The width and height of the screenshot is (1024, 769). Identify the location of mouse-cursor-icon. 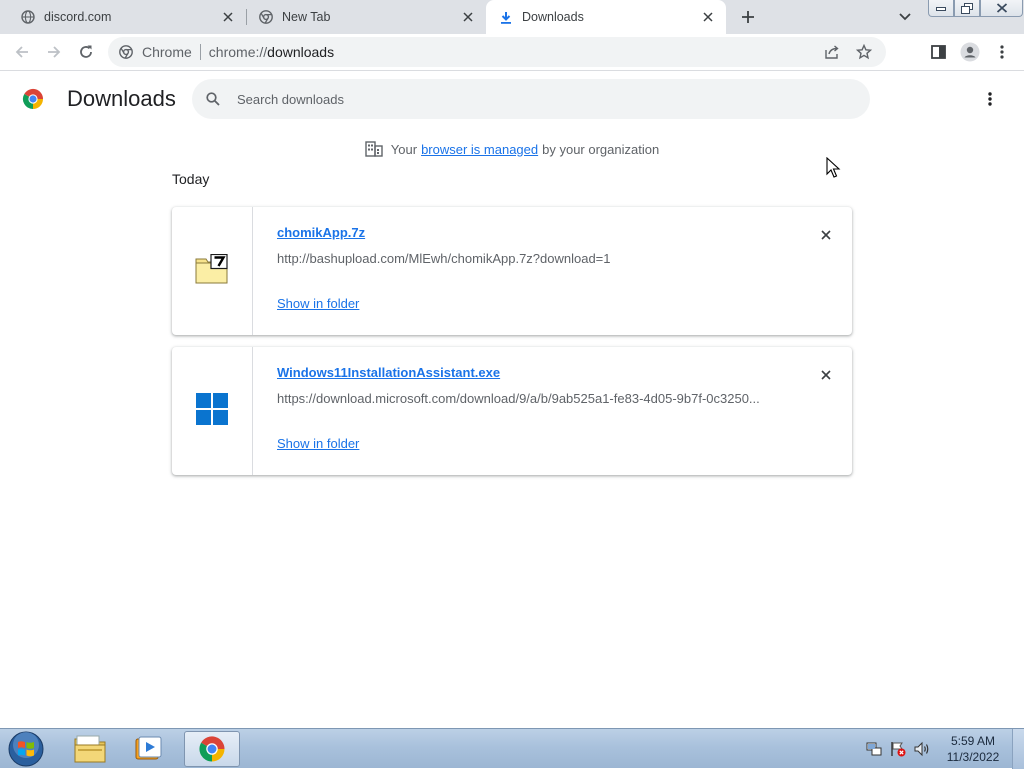
(834, 167).